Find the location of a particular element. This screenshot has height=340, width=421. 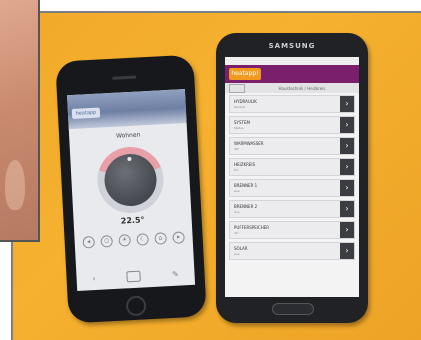

back-icon: ‹ is located at coordinates (94, 277).